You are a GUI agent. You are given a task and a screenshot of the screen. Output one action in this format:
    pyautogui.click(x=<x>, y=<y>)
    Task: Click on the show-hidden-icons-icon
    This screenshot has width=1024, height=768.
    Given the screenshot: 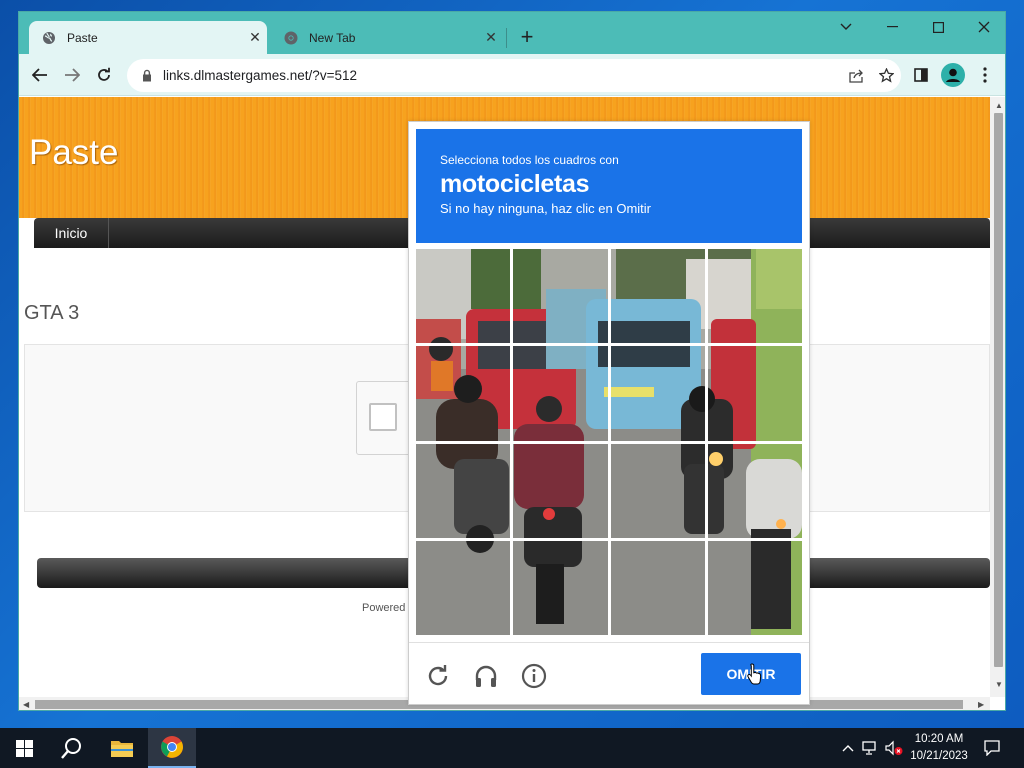 What is the action you would take?
    pyautogui.click(x=848, y=748)
    